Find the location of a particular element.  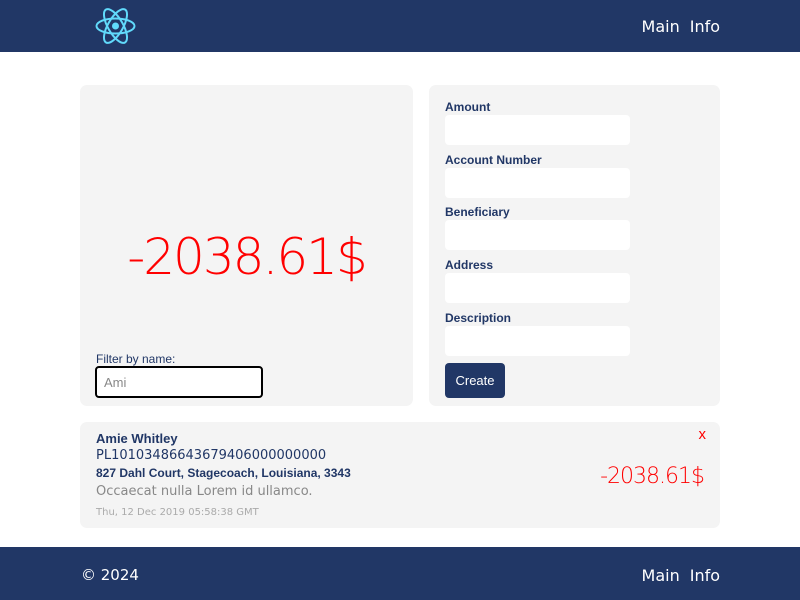

account-number-field is located at coordinates (537, 183).